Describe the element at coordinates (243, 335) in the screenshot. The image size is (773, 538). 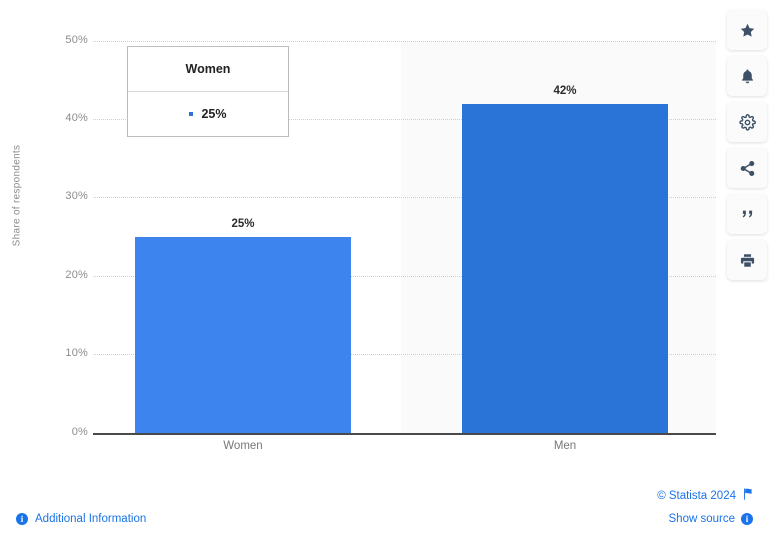
I see `bar-women` at that location.